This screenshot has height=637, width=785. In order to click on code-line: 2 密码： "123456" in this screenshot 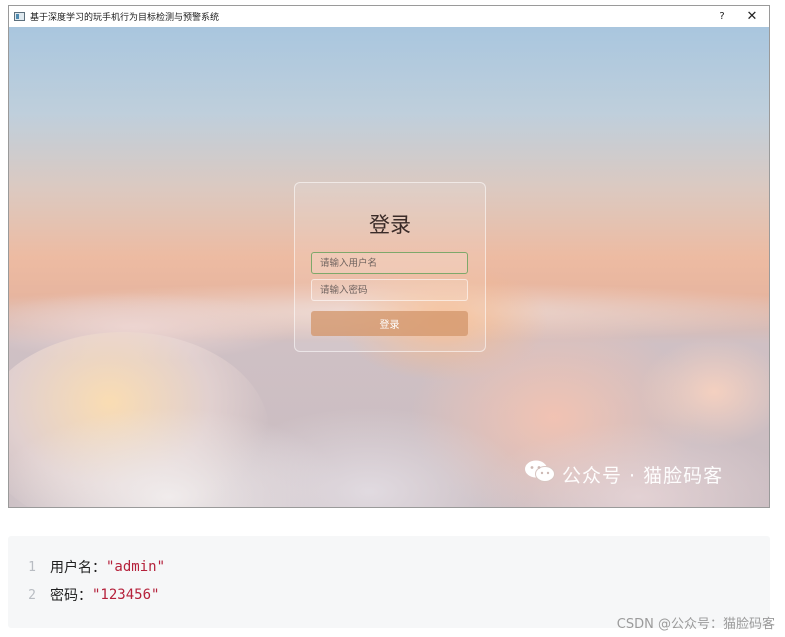, I will do `click(83, 595)`.